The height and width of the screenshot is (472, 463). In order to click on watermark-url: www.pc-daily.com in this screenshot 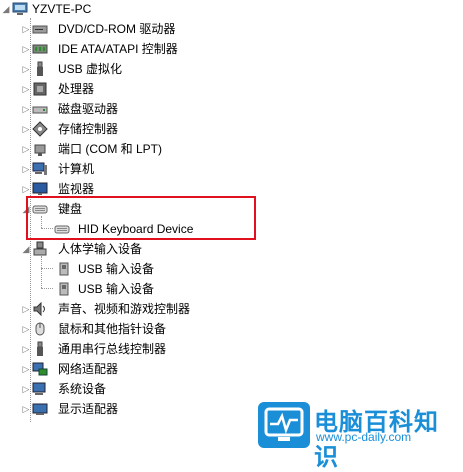, I will do `click(364, 437)`.